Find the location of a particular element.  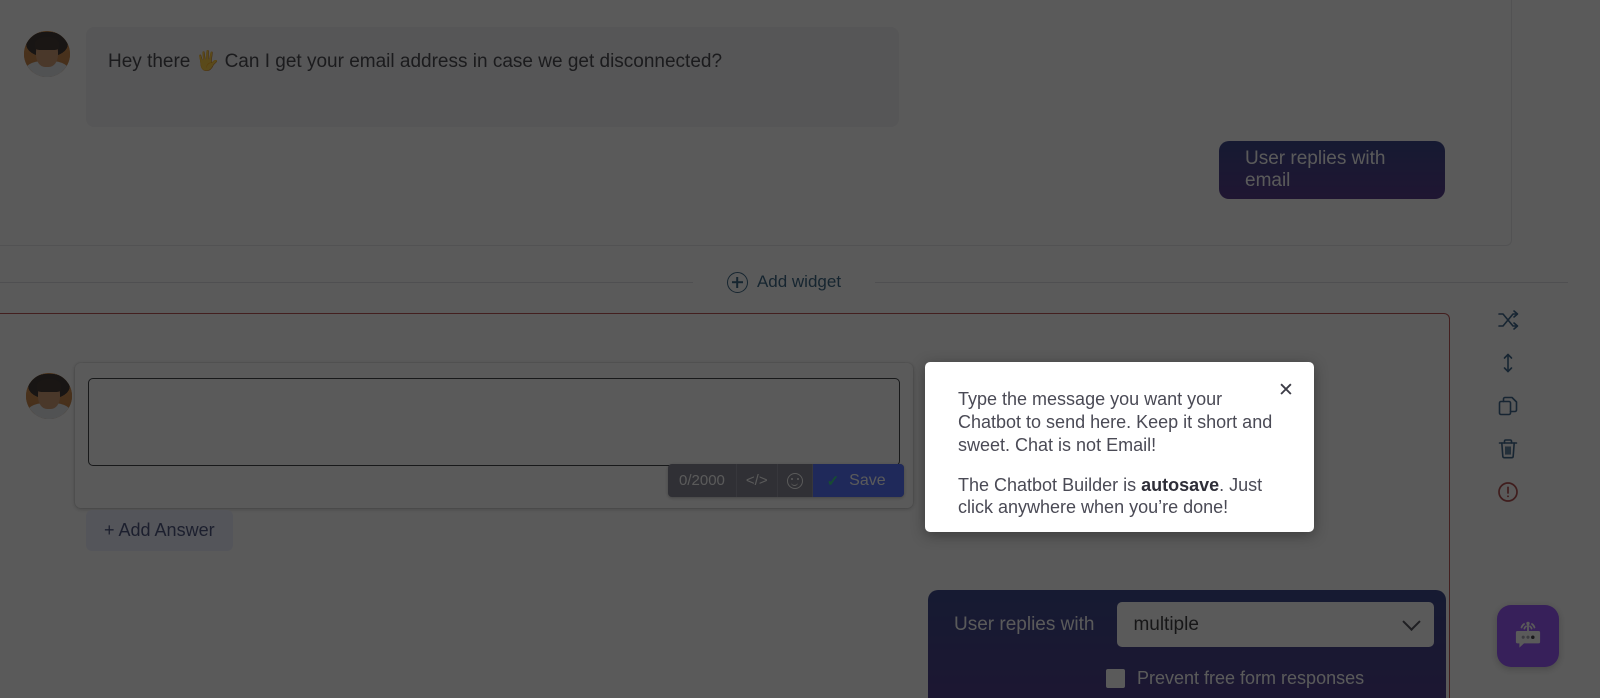

reply-type-select: multiple is located at coordinates (1276, 624).